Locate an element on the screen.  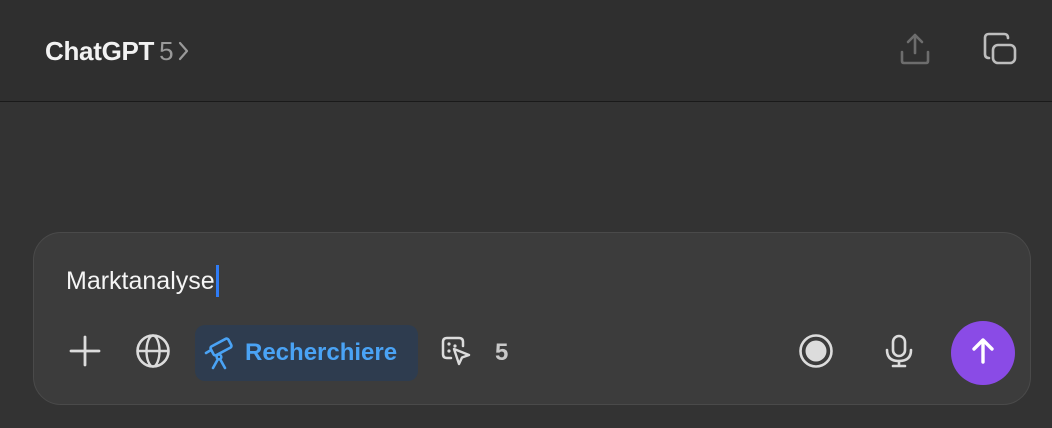
deep-research-toggle: Recherchiere is located at coordinates (306, 353).